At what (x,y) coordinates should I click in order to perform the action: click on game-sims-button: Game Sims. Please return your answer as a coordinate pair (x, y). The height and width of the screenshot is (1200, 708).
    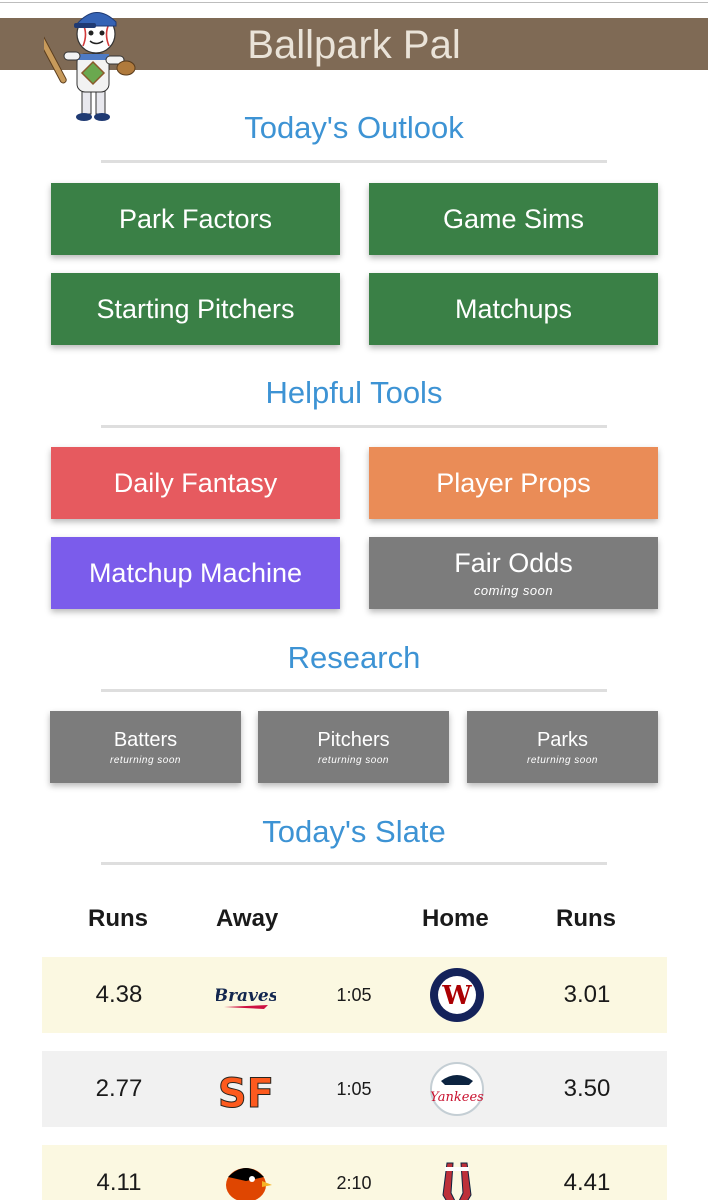
    Looking at the image, I should click on (513, 219).